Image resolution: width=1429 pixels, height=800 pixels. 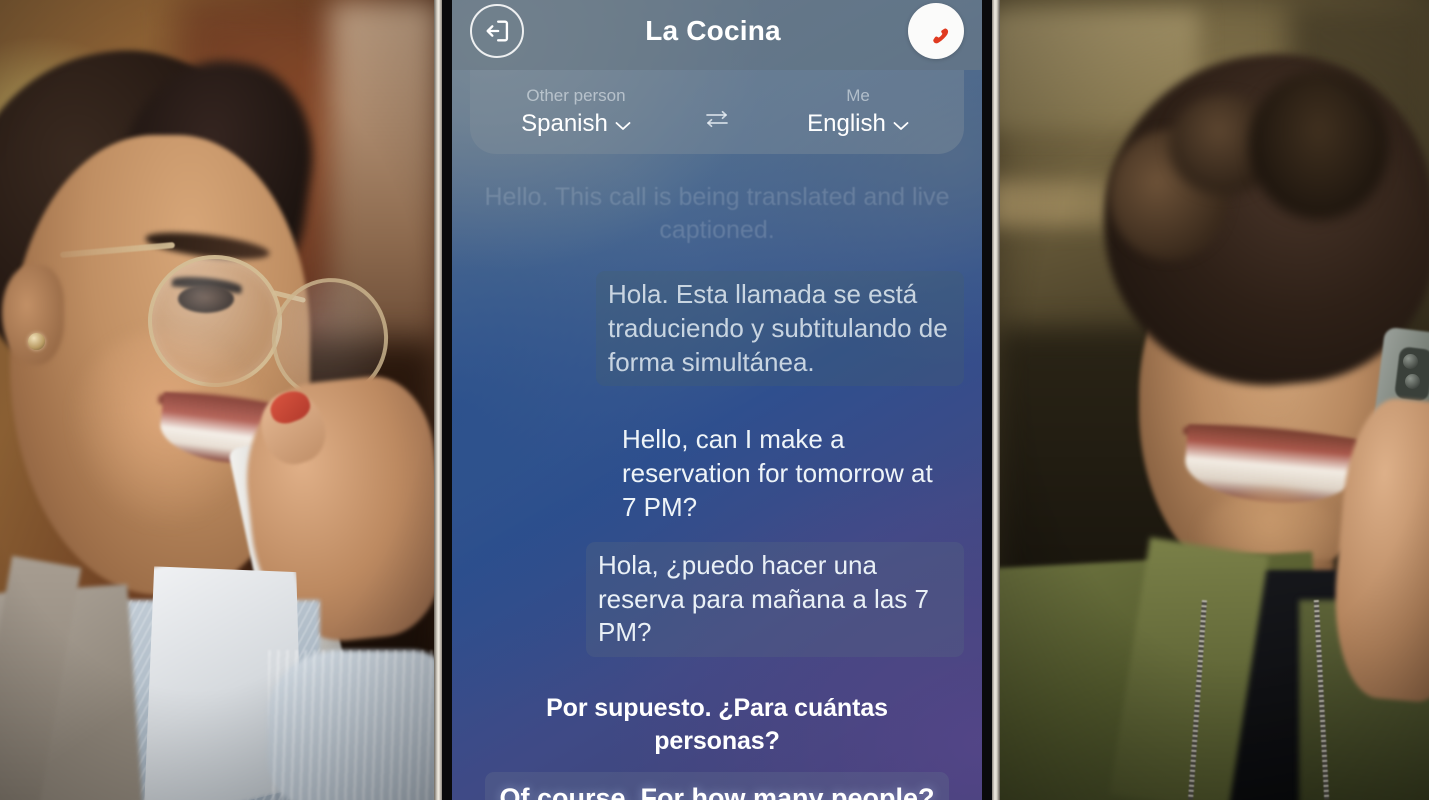 I want to click on swap-languages-button, so click(x=717, y=112).